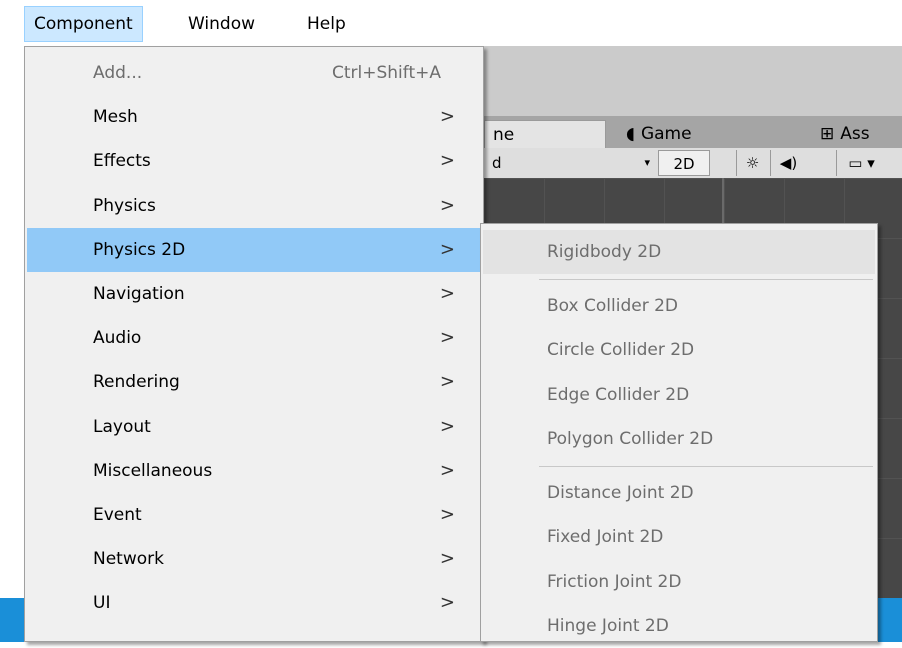  I want to click on menu-item-label: Effects, so click(122, 161).